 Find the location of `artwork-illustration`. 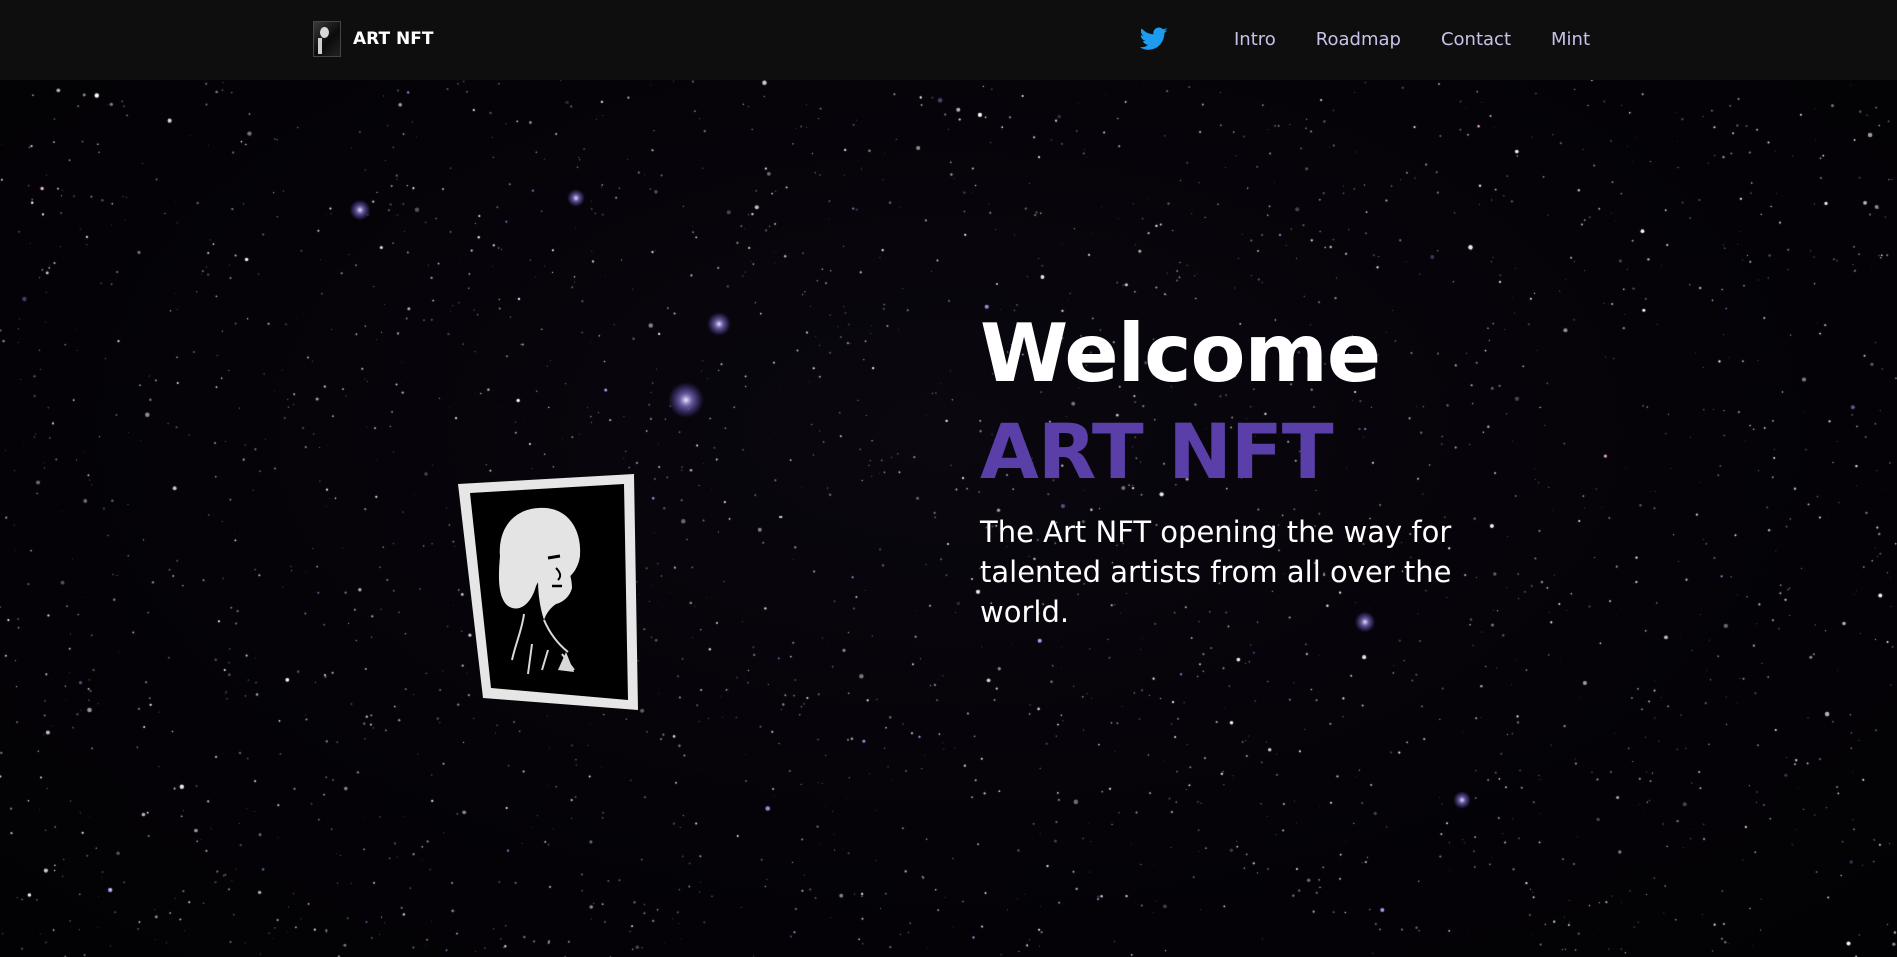

artwork-illustration is located at coordinates (548, 592).